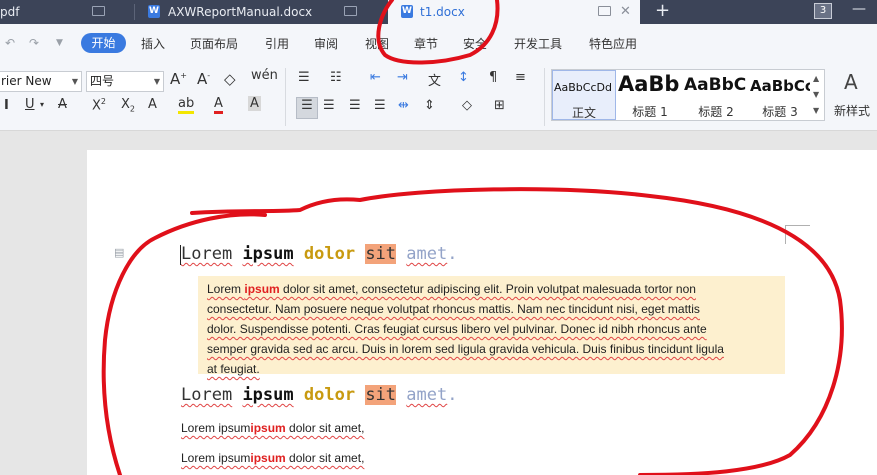 The height and width of the screenshot is (475, 877). Describe the element at coordinates (34, 43) in the screenshot. I see `redo-icon: ↷` at that location.